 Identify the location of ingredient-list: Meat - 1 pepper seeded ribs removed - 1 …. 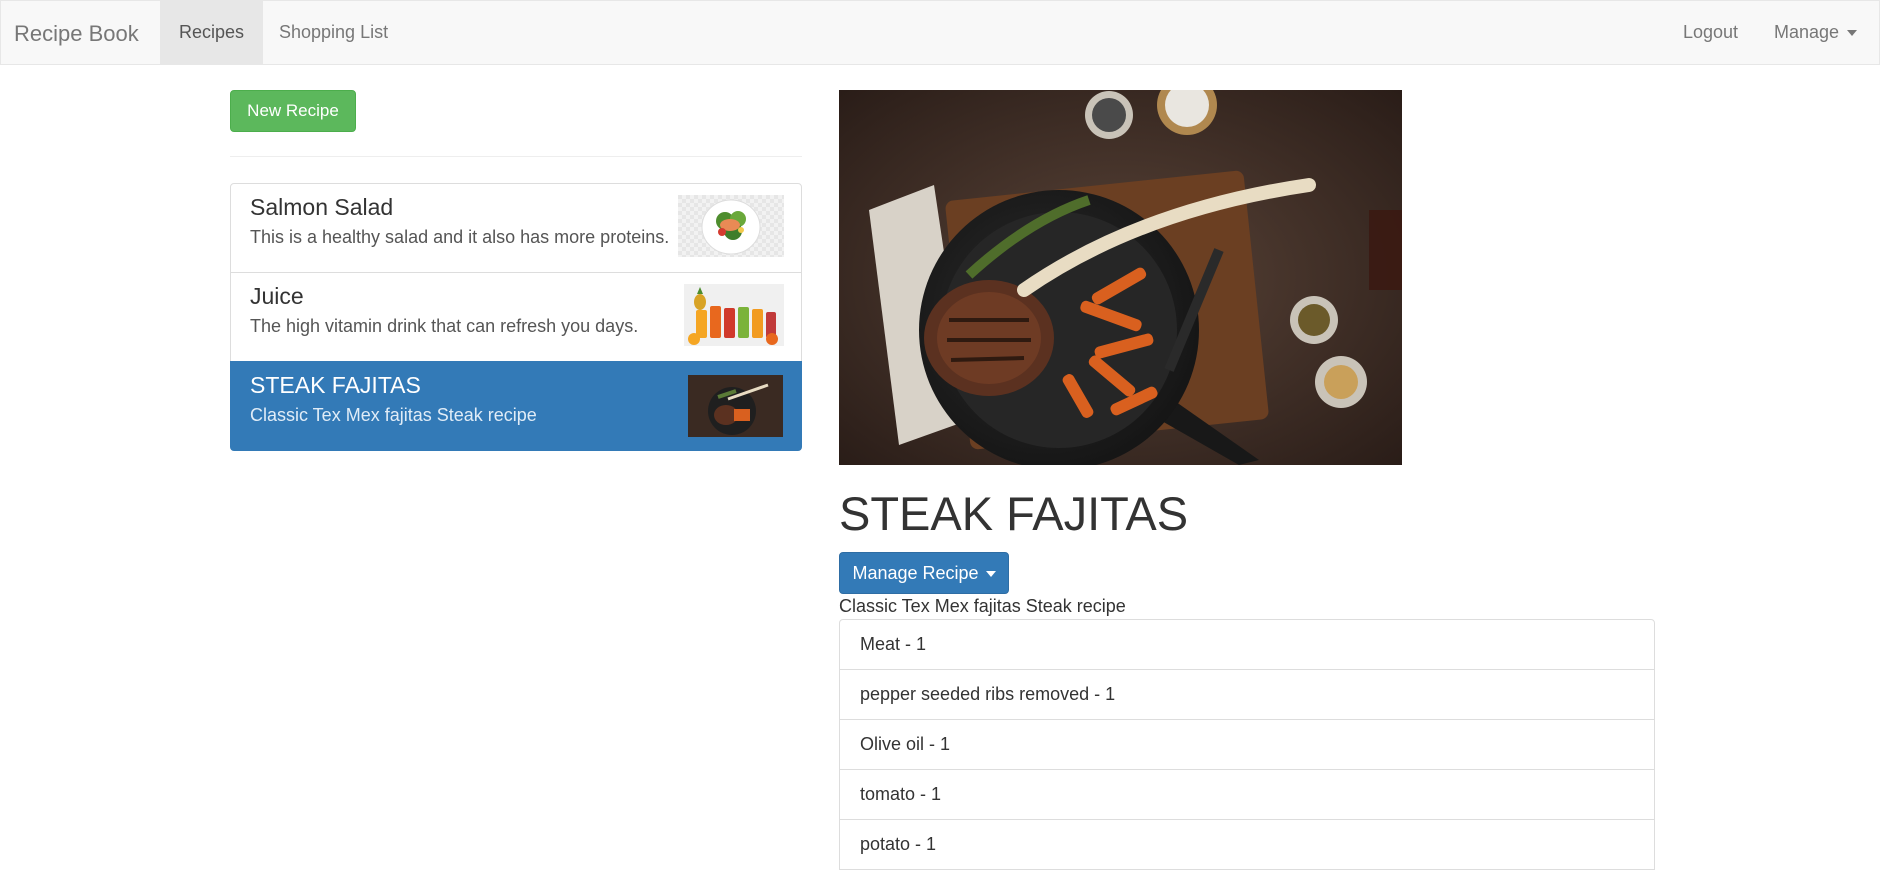
(1247, 744).